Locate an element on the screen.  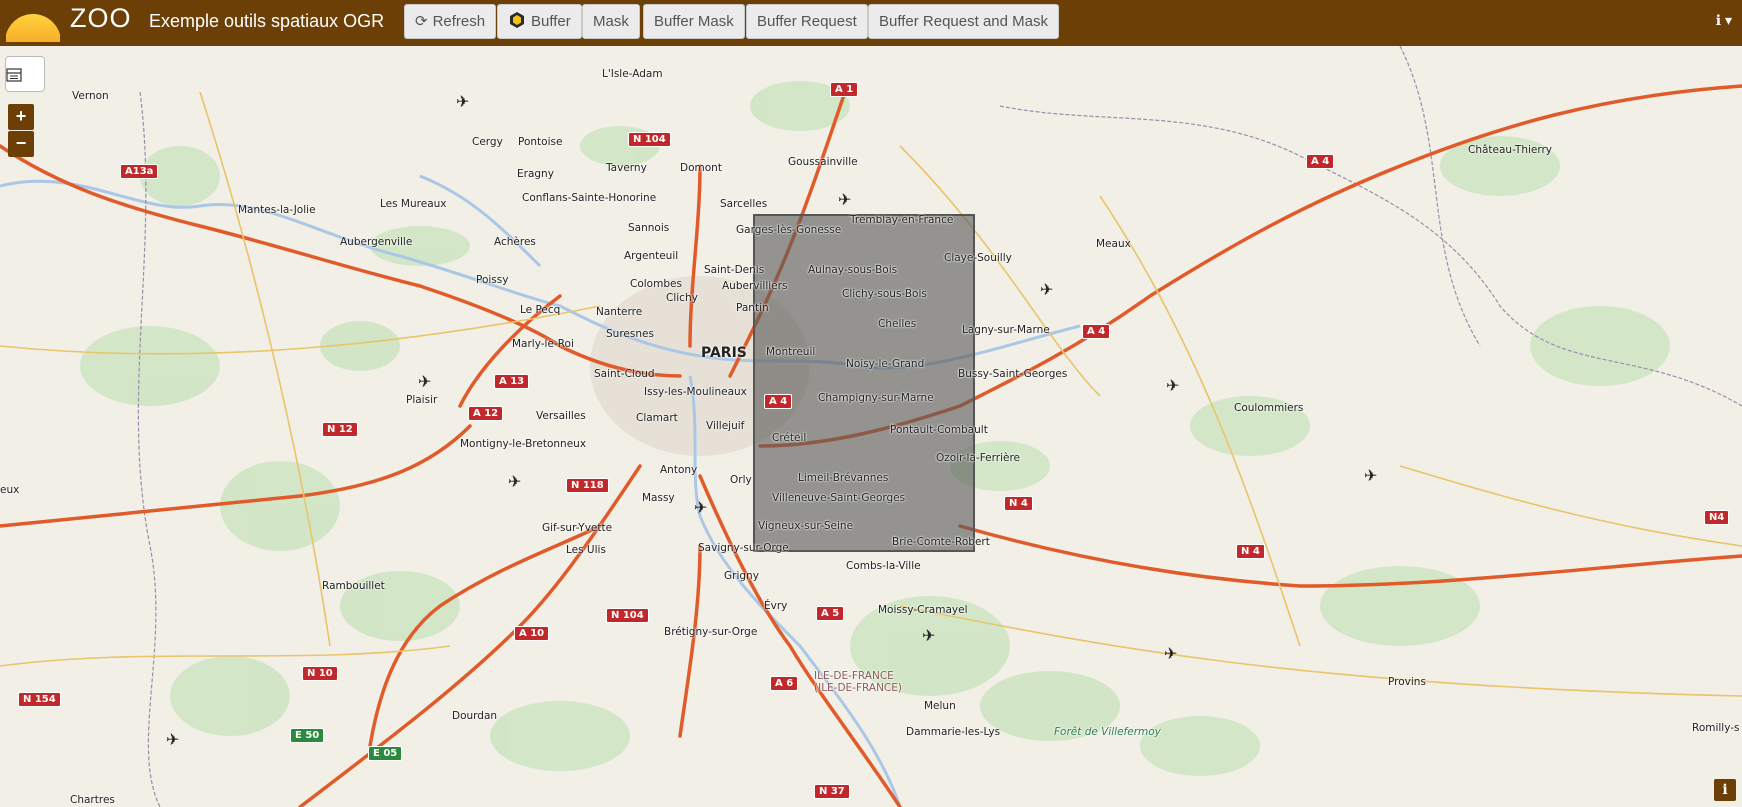
map-label: Créteil is located at coordinates (789, 438).